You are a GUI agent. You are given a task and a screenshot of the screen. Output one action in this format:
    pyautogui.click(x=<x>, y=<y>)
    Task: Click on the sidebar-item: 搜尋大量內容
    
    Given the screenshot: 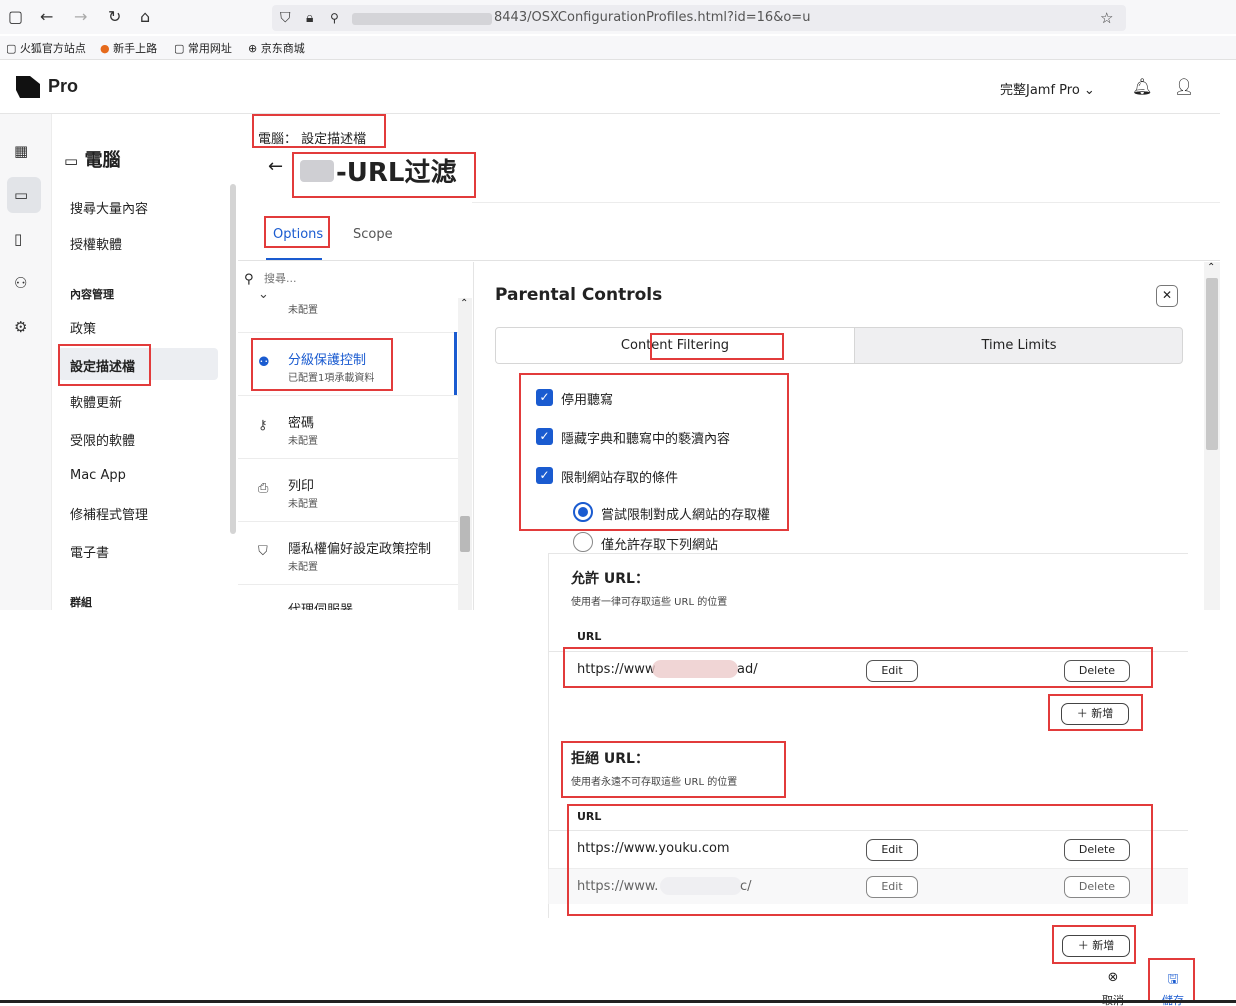 What is the action you would take?
    pyautogui.click(x=109, y=207)
    